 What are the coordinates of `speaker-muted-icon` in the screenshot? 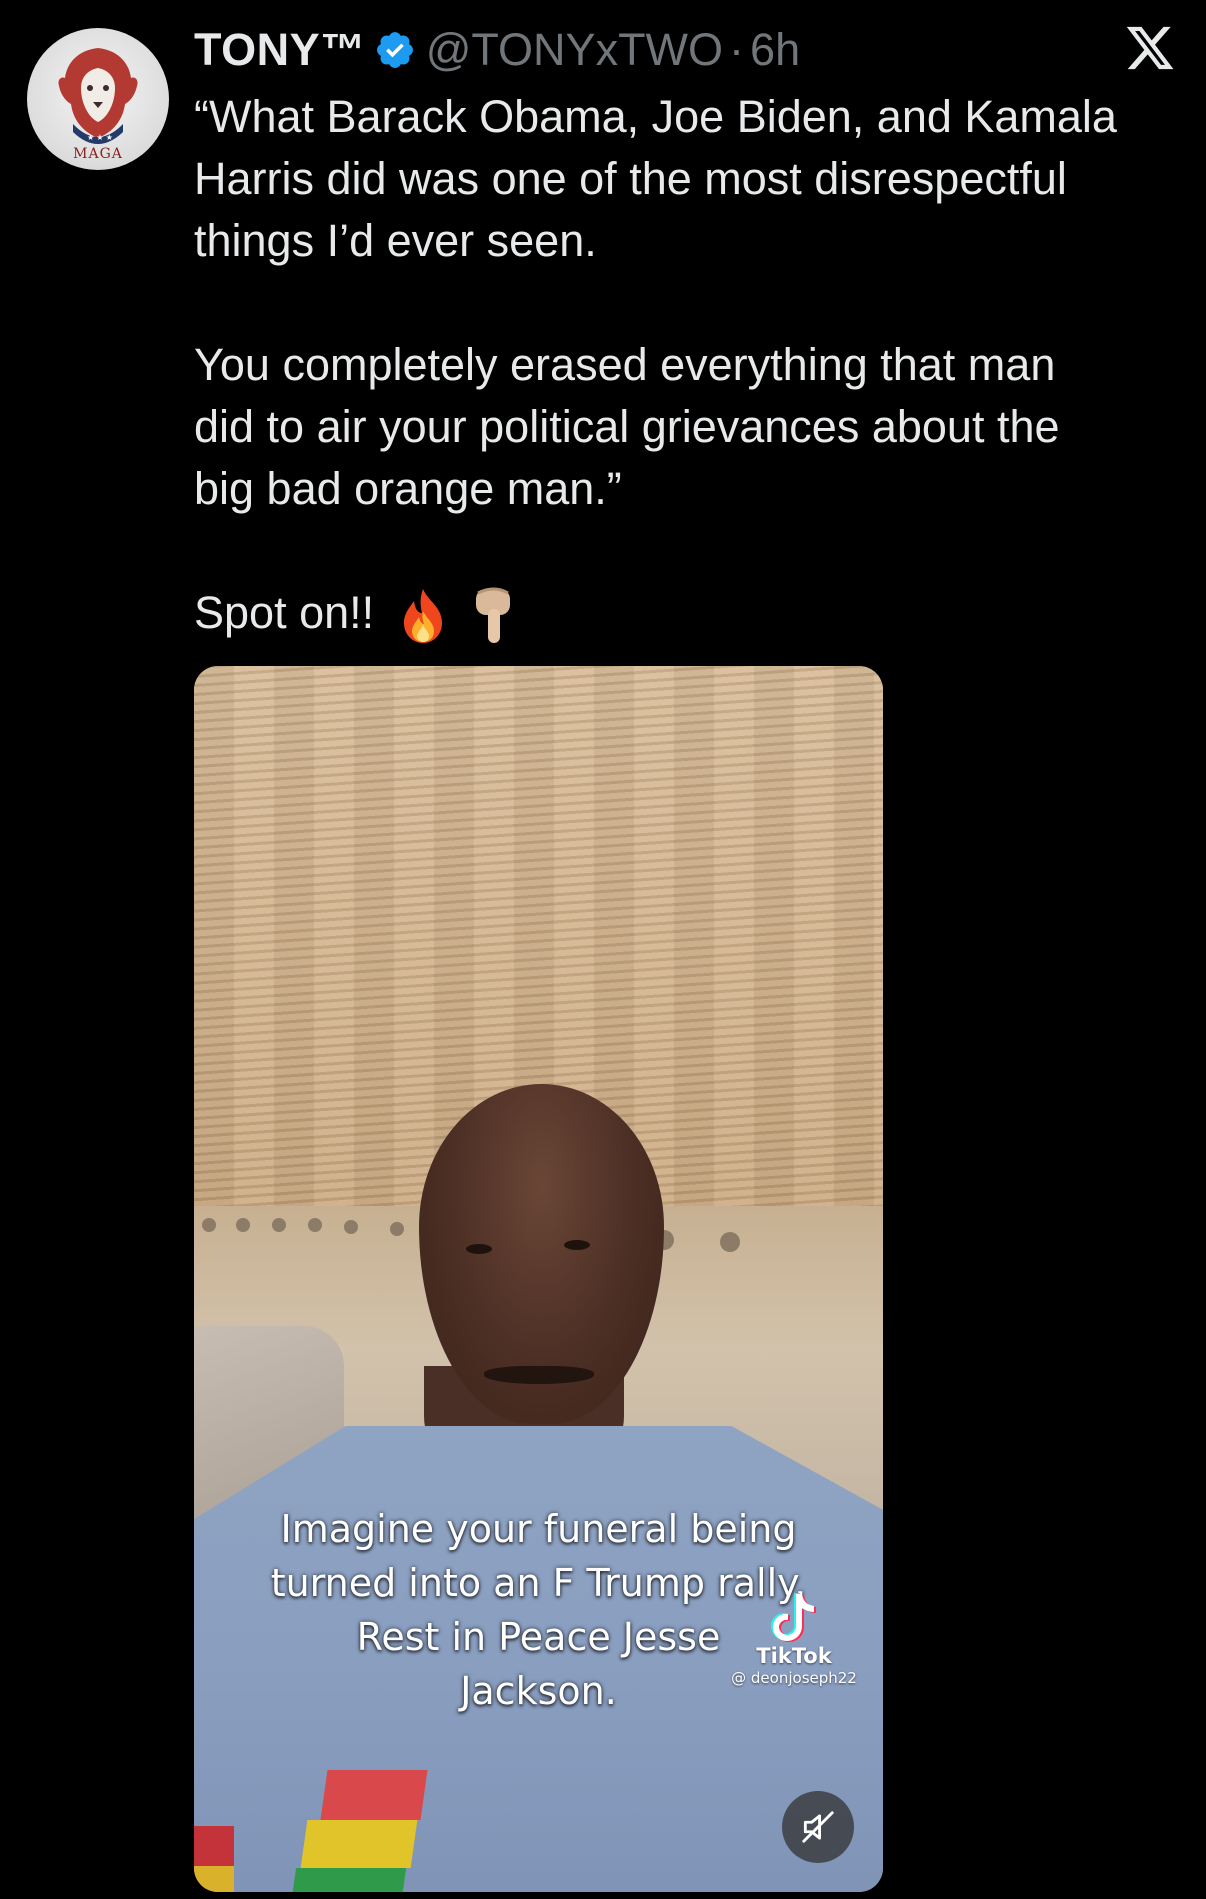 It's located at (818, 1827).